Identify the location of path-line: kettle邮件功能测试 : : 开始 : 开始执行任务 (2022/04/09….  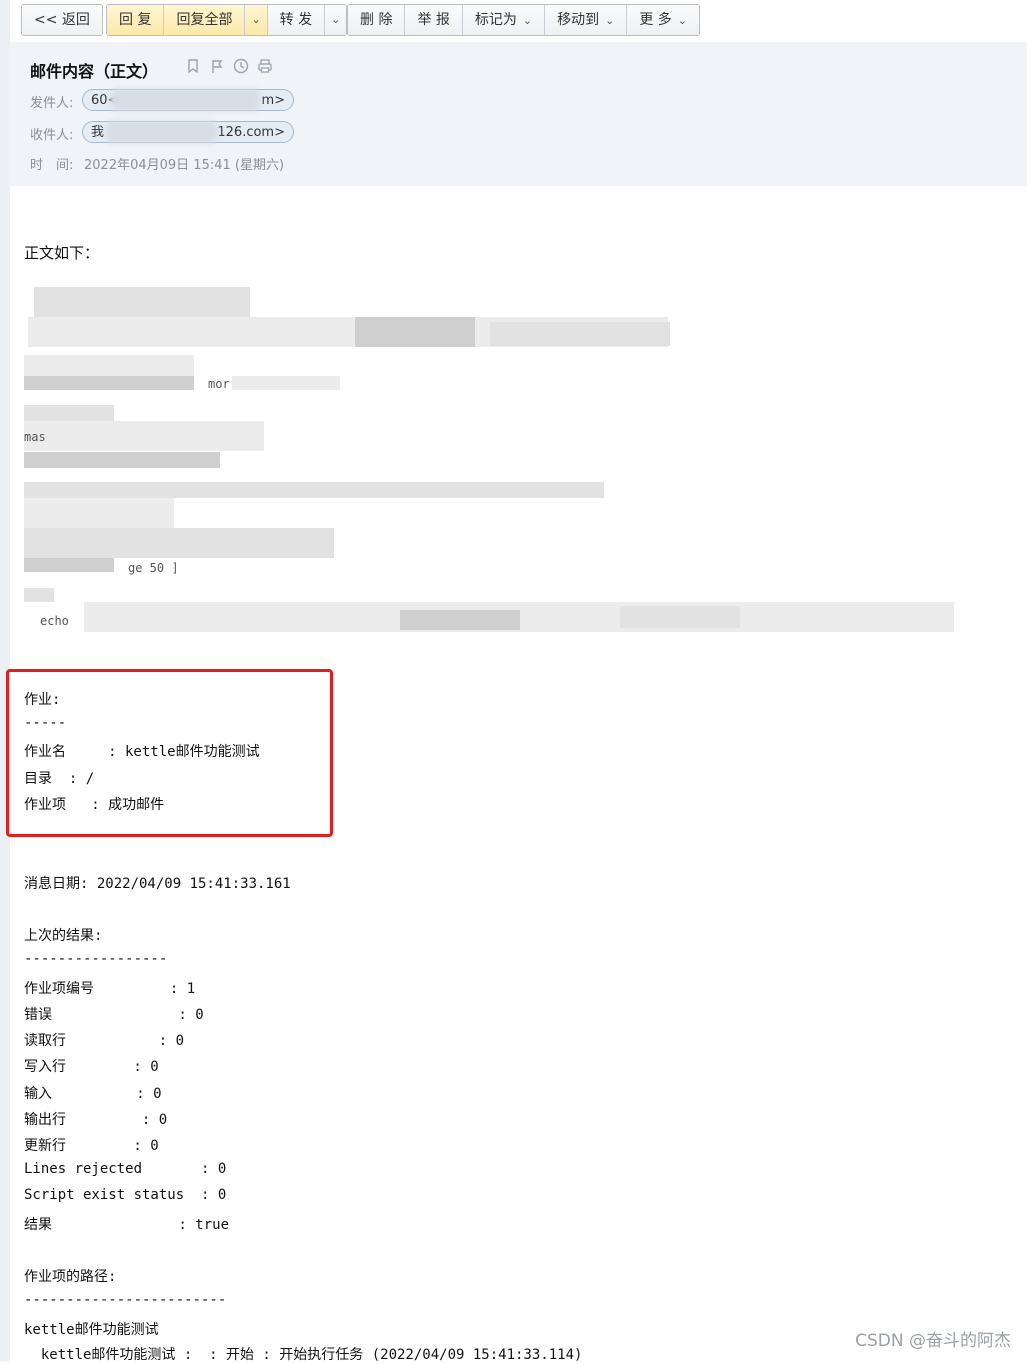
(303, 1355).